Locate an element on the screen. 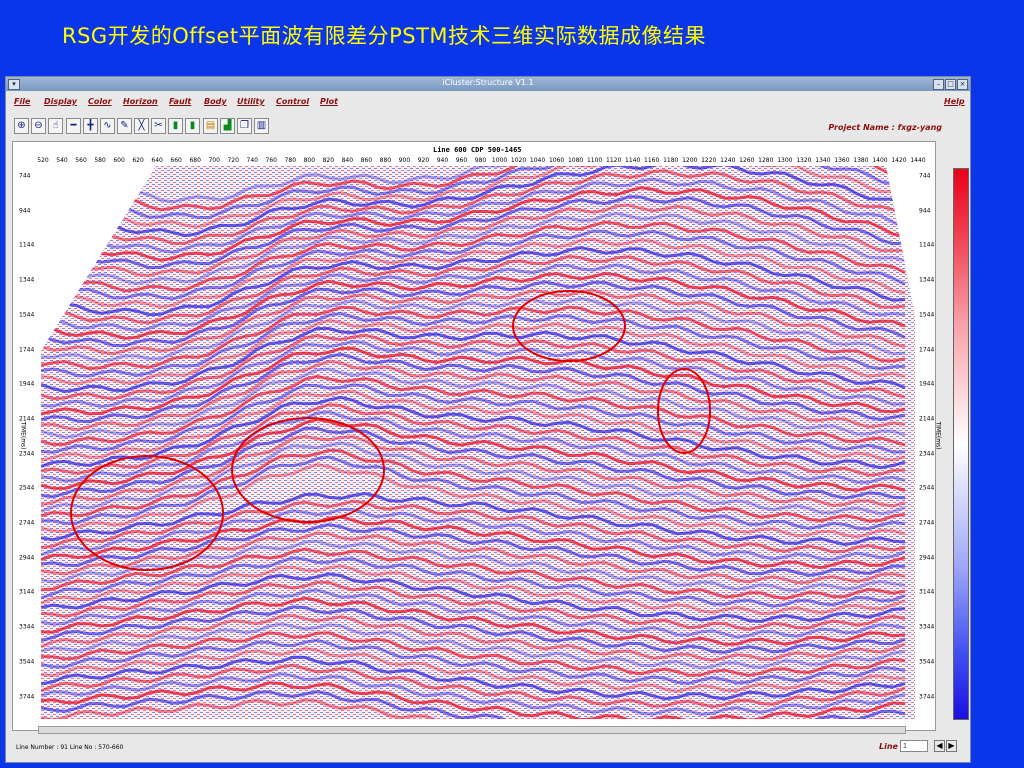  next-line-button: ▶ is located at coordinates (951, 746).